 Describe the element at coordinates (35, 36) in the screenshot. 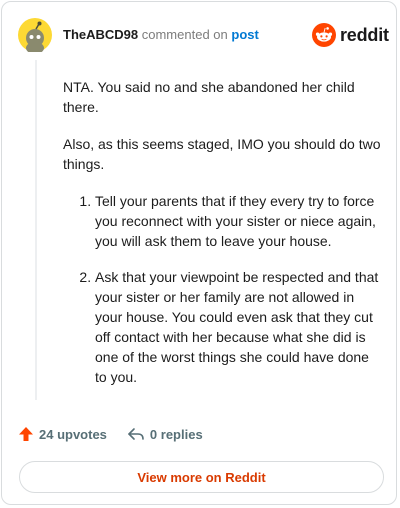

I see `user-avatar-icon` at that location.